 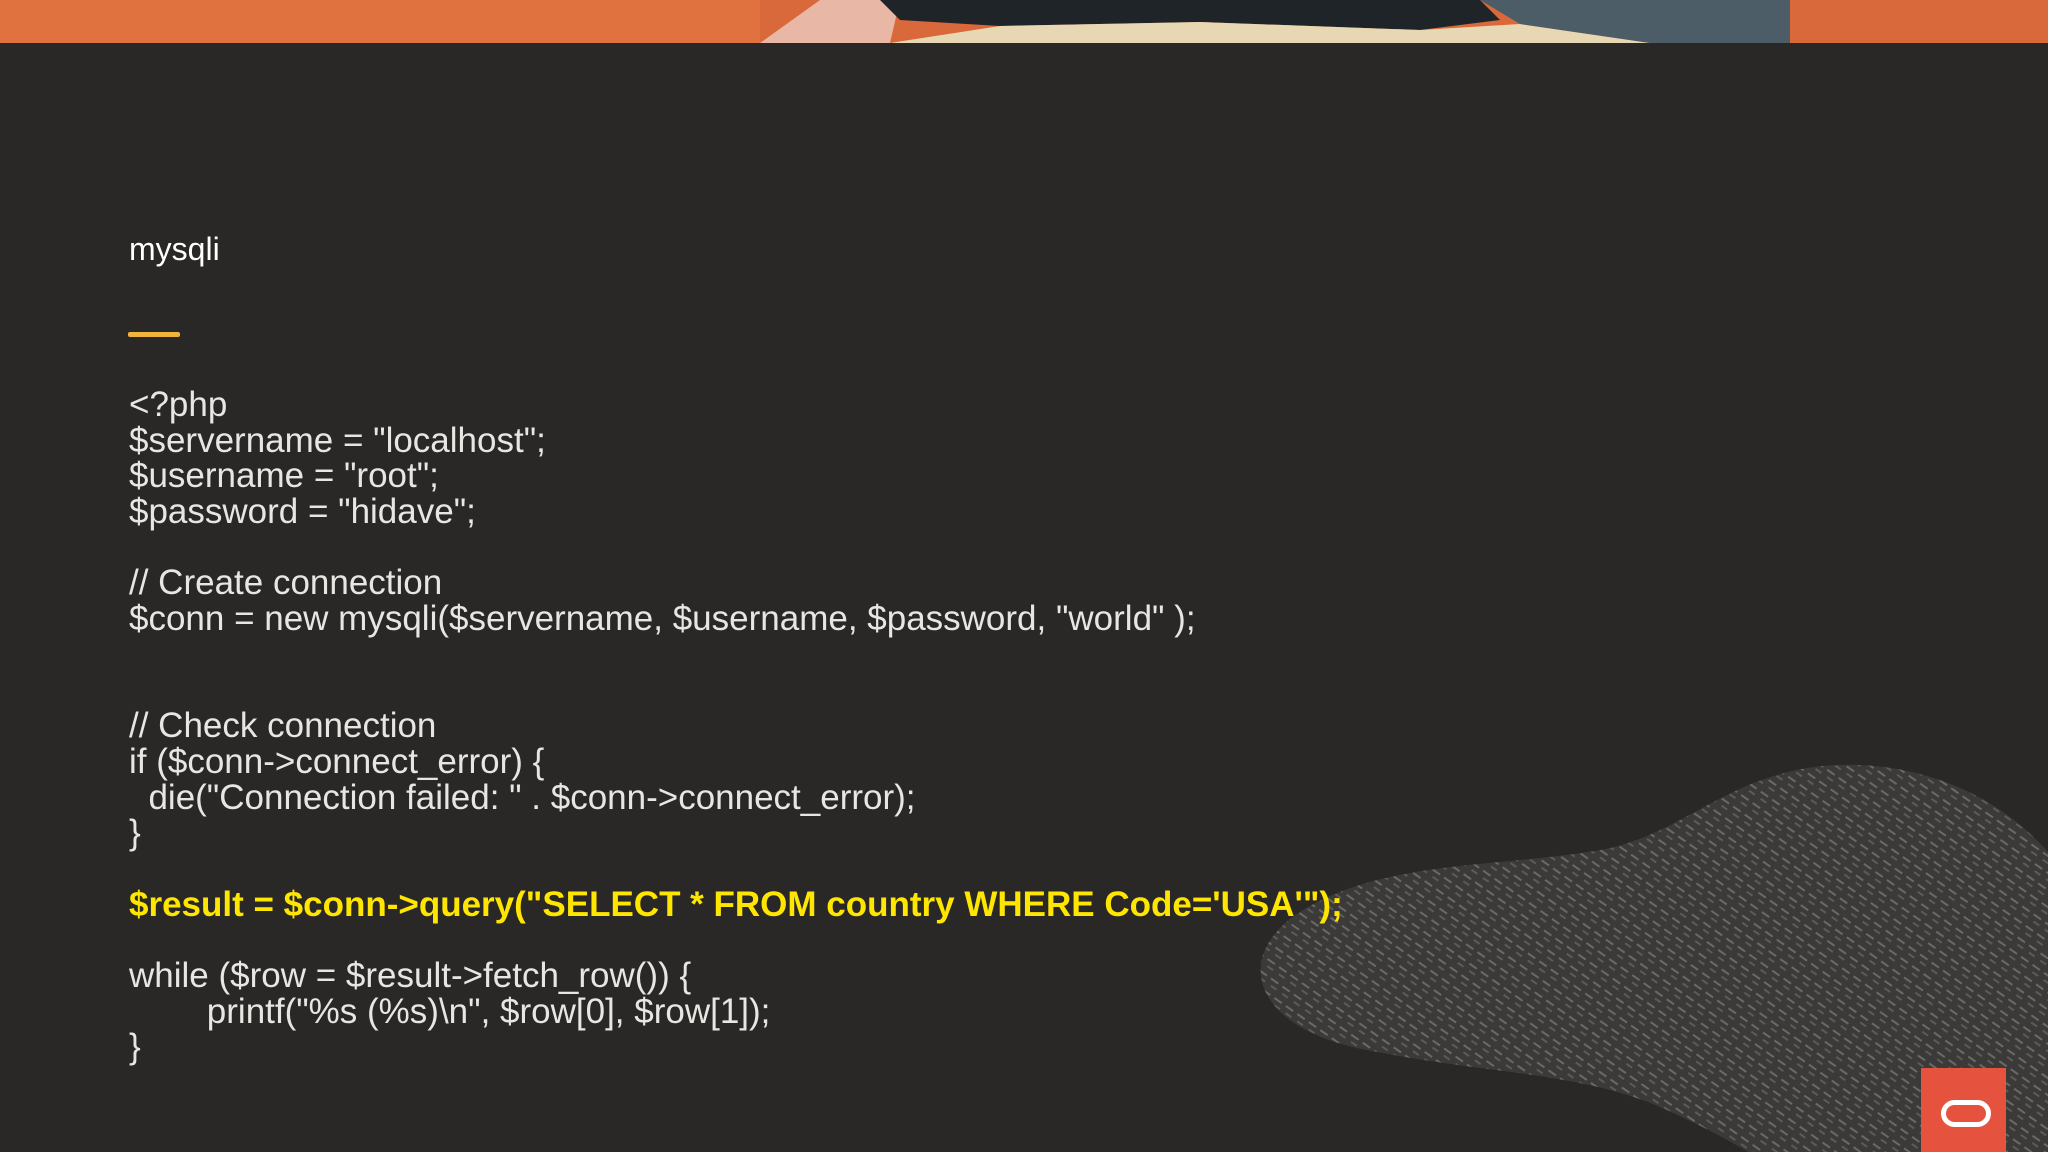 I want to click on code-line: <?php, so click(x=178, y=404).